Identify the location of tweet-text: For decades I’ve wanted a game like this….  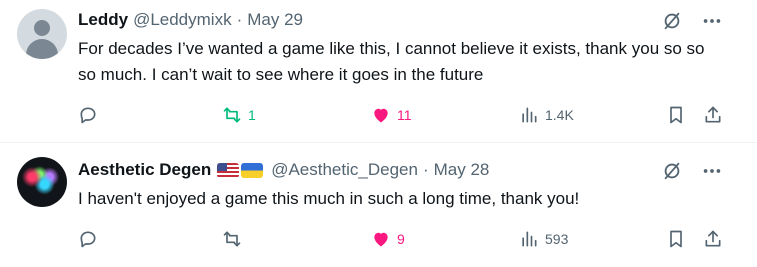
(391, 61).